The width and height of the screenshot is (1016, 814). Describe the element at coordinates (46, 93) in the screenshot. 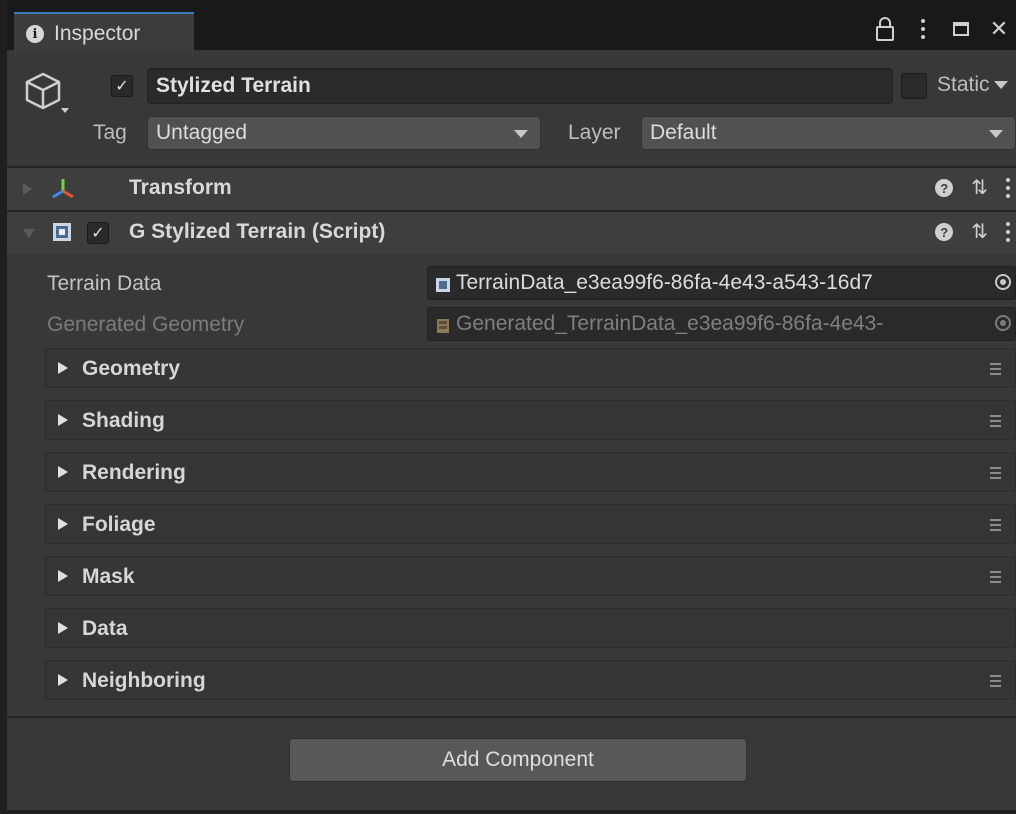

I see `gameobject-cube-icon` at that location.